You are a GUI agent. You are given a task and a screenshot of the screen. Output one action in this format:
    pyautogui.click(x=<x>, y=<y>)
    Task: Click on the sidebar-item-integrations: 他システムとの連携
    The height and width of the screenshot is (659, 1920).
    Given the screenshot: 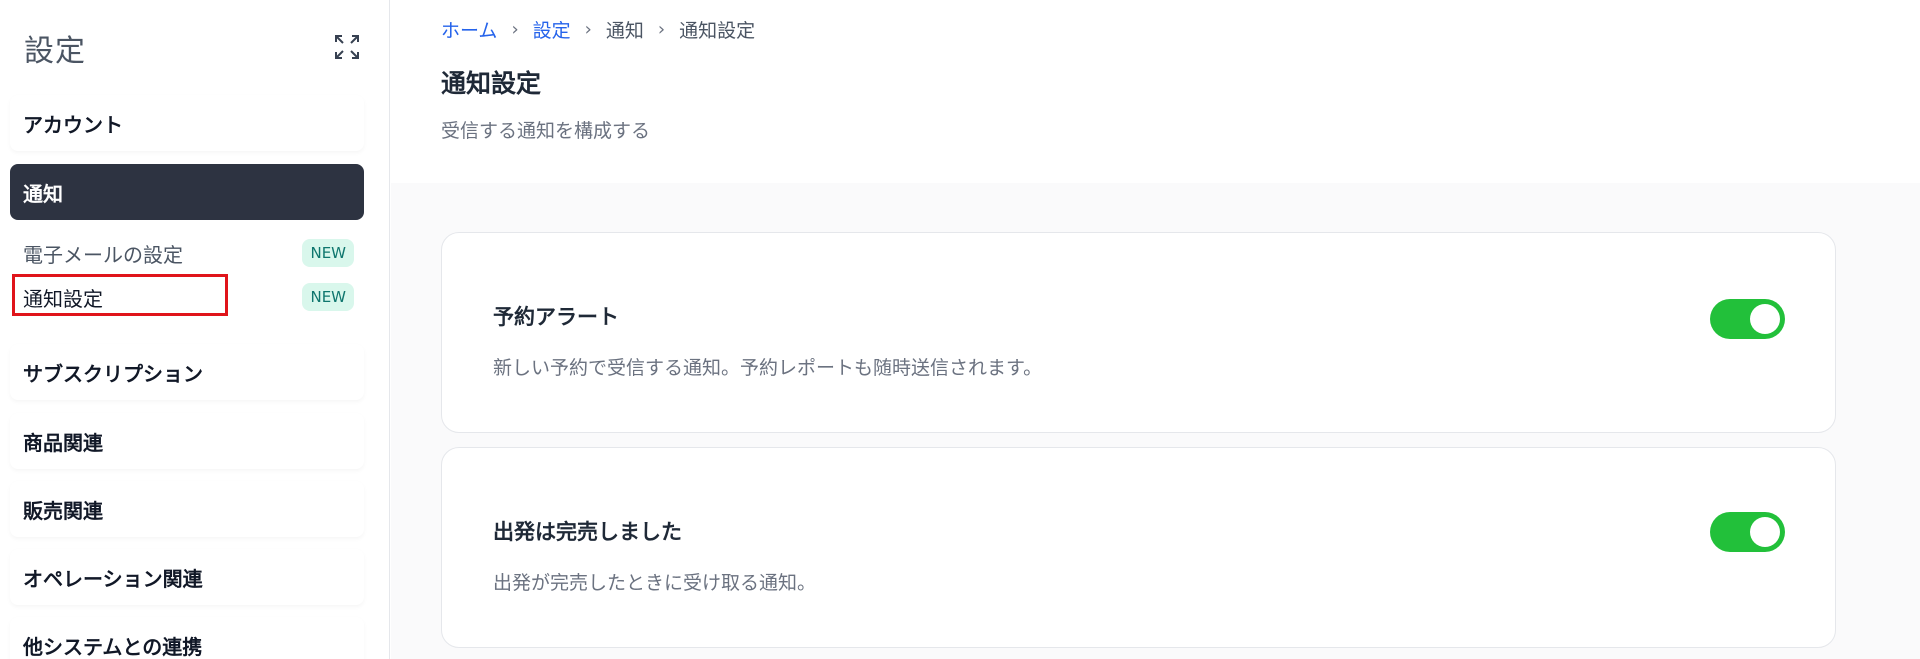 What is the action you would take?
    pyautogui.click(x=187, y=638)
    